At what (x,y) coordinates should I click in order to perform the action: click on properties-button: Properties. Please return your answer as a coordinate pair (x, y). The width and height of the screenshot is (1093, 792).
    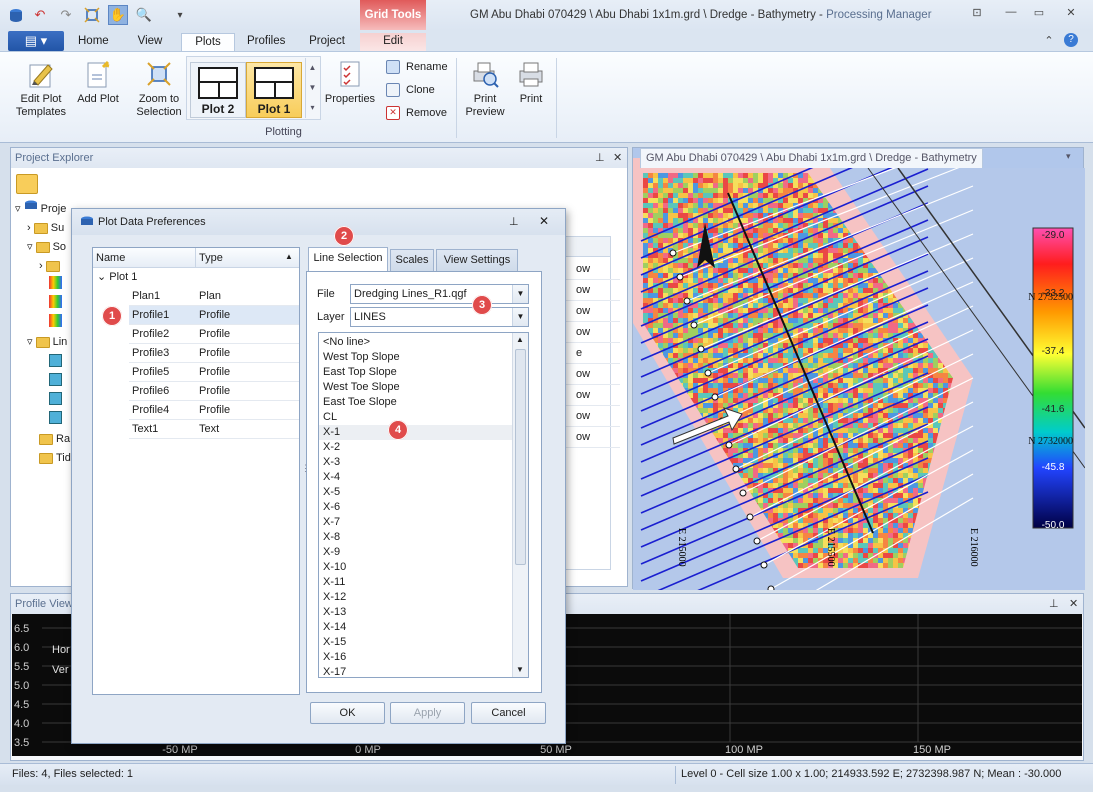
    Looking at the image, I should click on (350, 82).